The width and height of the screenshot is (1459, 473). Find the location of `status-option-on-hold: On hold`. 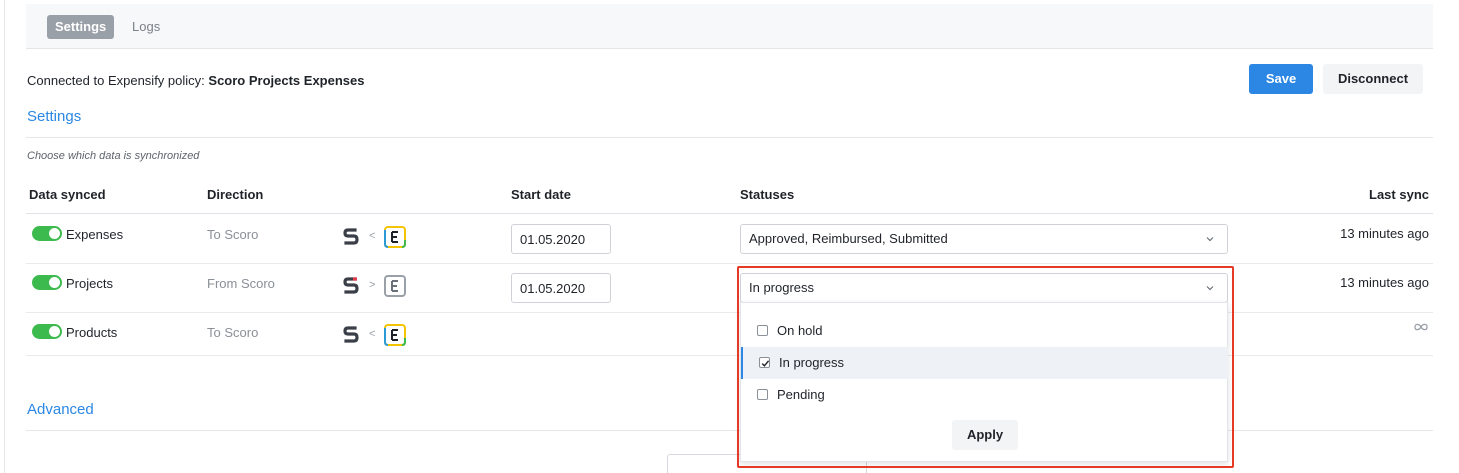

status-option-on-hold: On hold is located at coordinates (984, 331).